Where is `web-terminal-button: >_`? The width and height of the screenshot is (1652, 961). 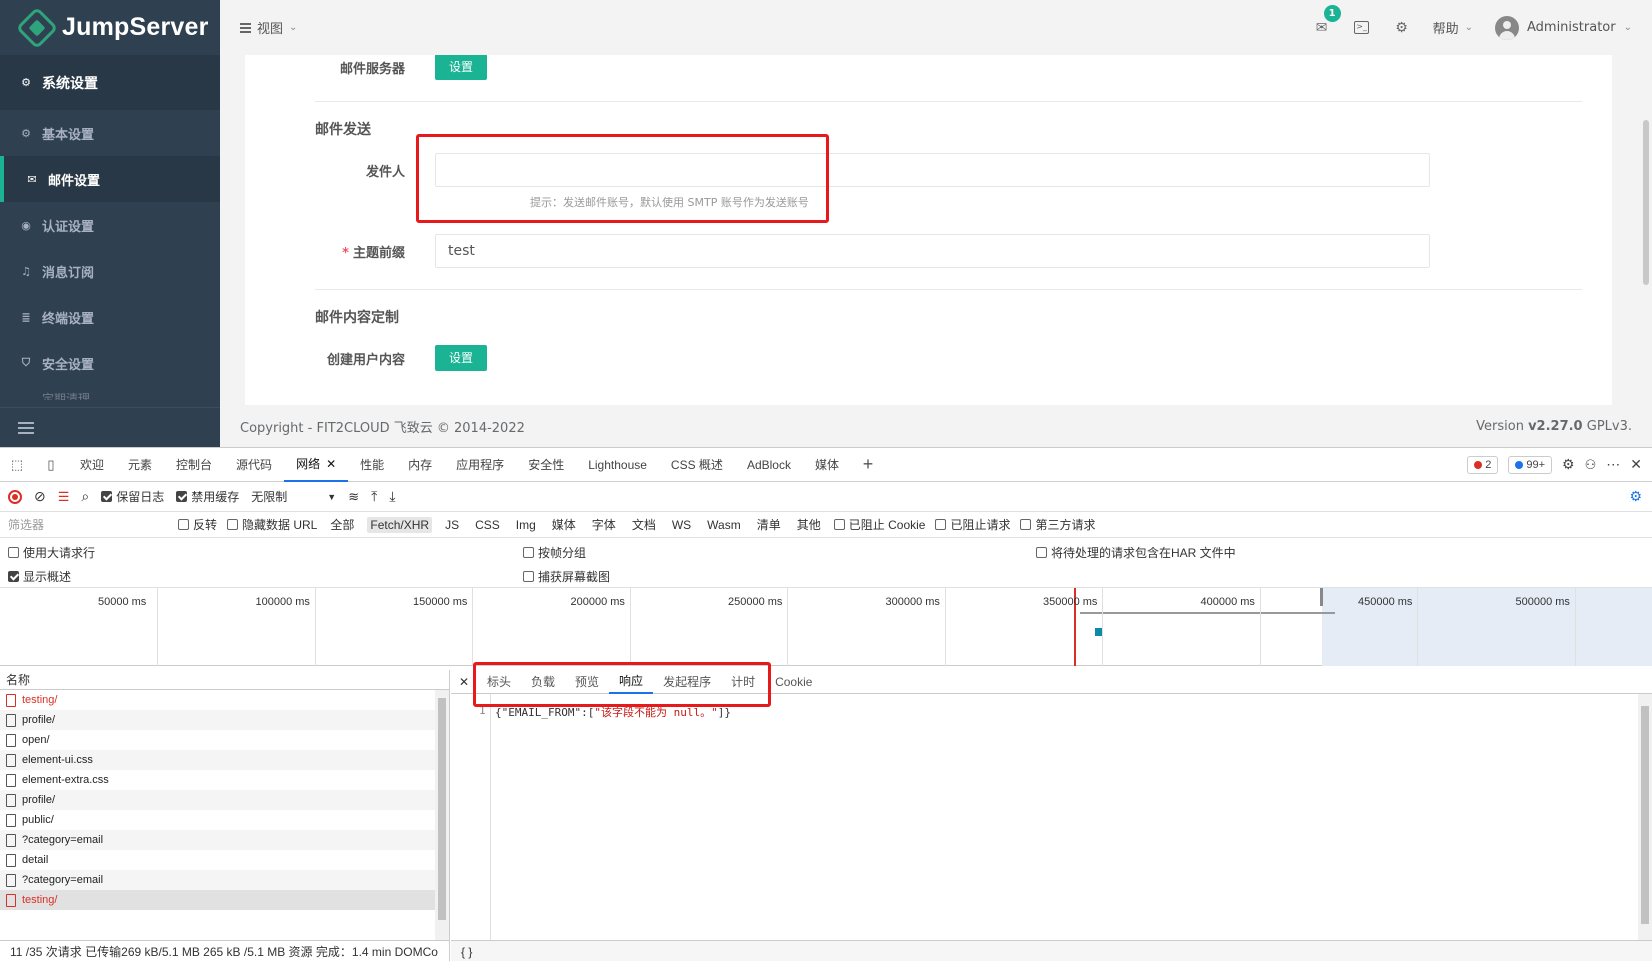
web-terminal-button: >_ is located at coordinates (1362, 28).